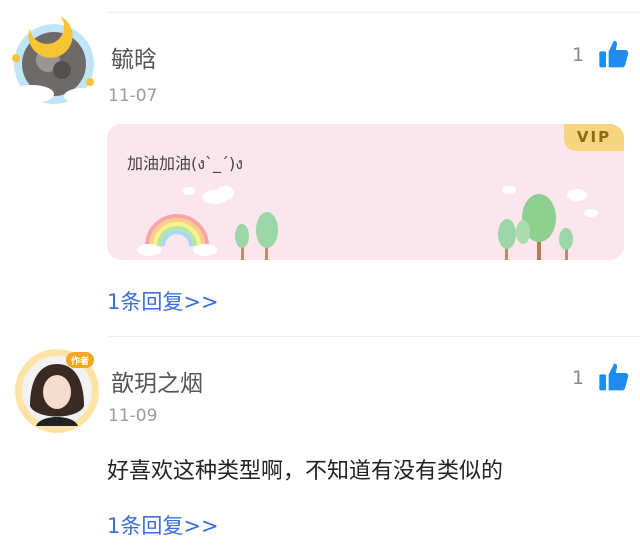 This screenshot has width=640, height=557. What do you see at coordinates (133, 96) in the screenshot?
I see `comment-date: 11-07` at bounding box center [133, 96].